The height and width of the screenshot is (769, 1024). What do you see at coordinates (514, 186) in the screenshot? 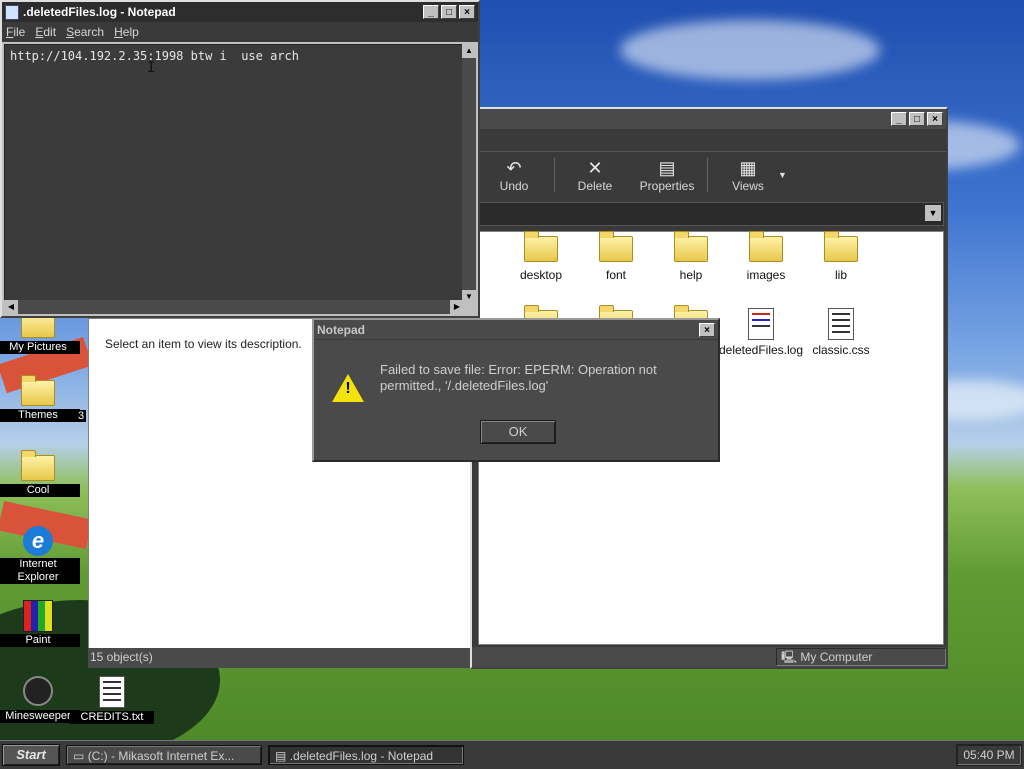
I see `toolbar-label: Undo` at bounding box center [514, 186].